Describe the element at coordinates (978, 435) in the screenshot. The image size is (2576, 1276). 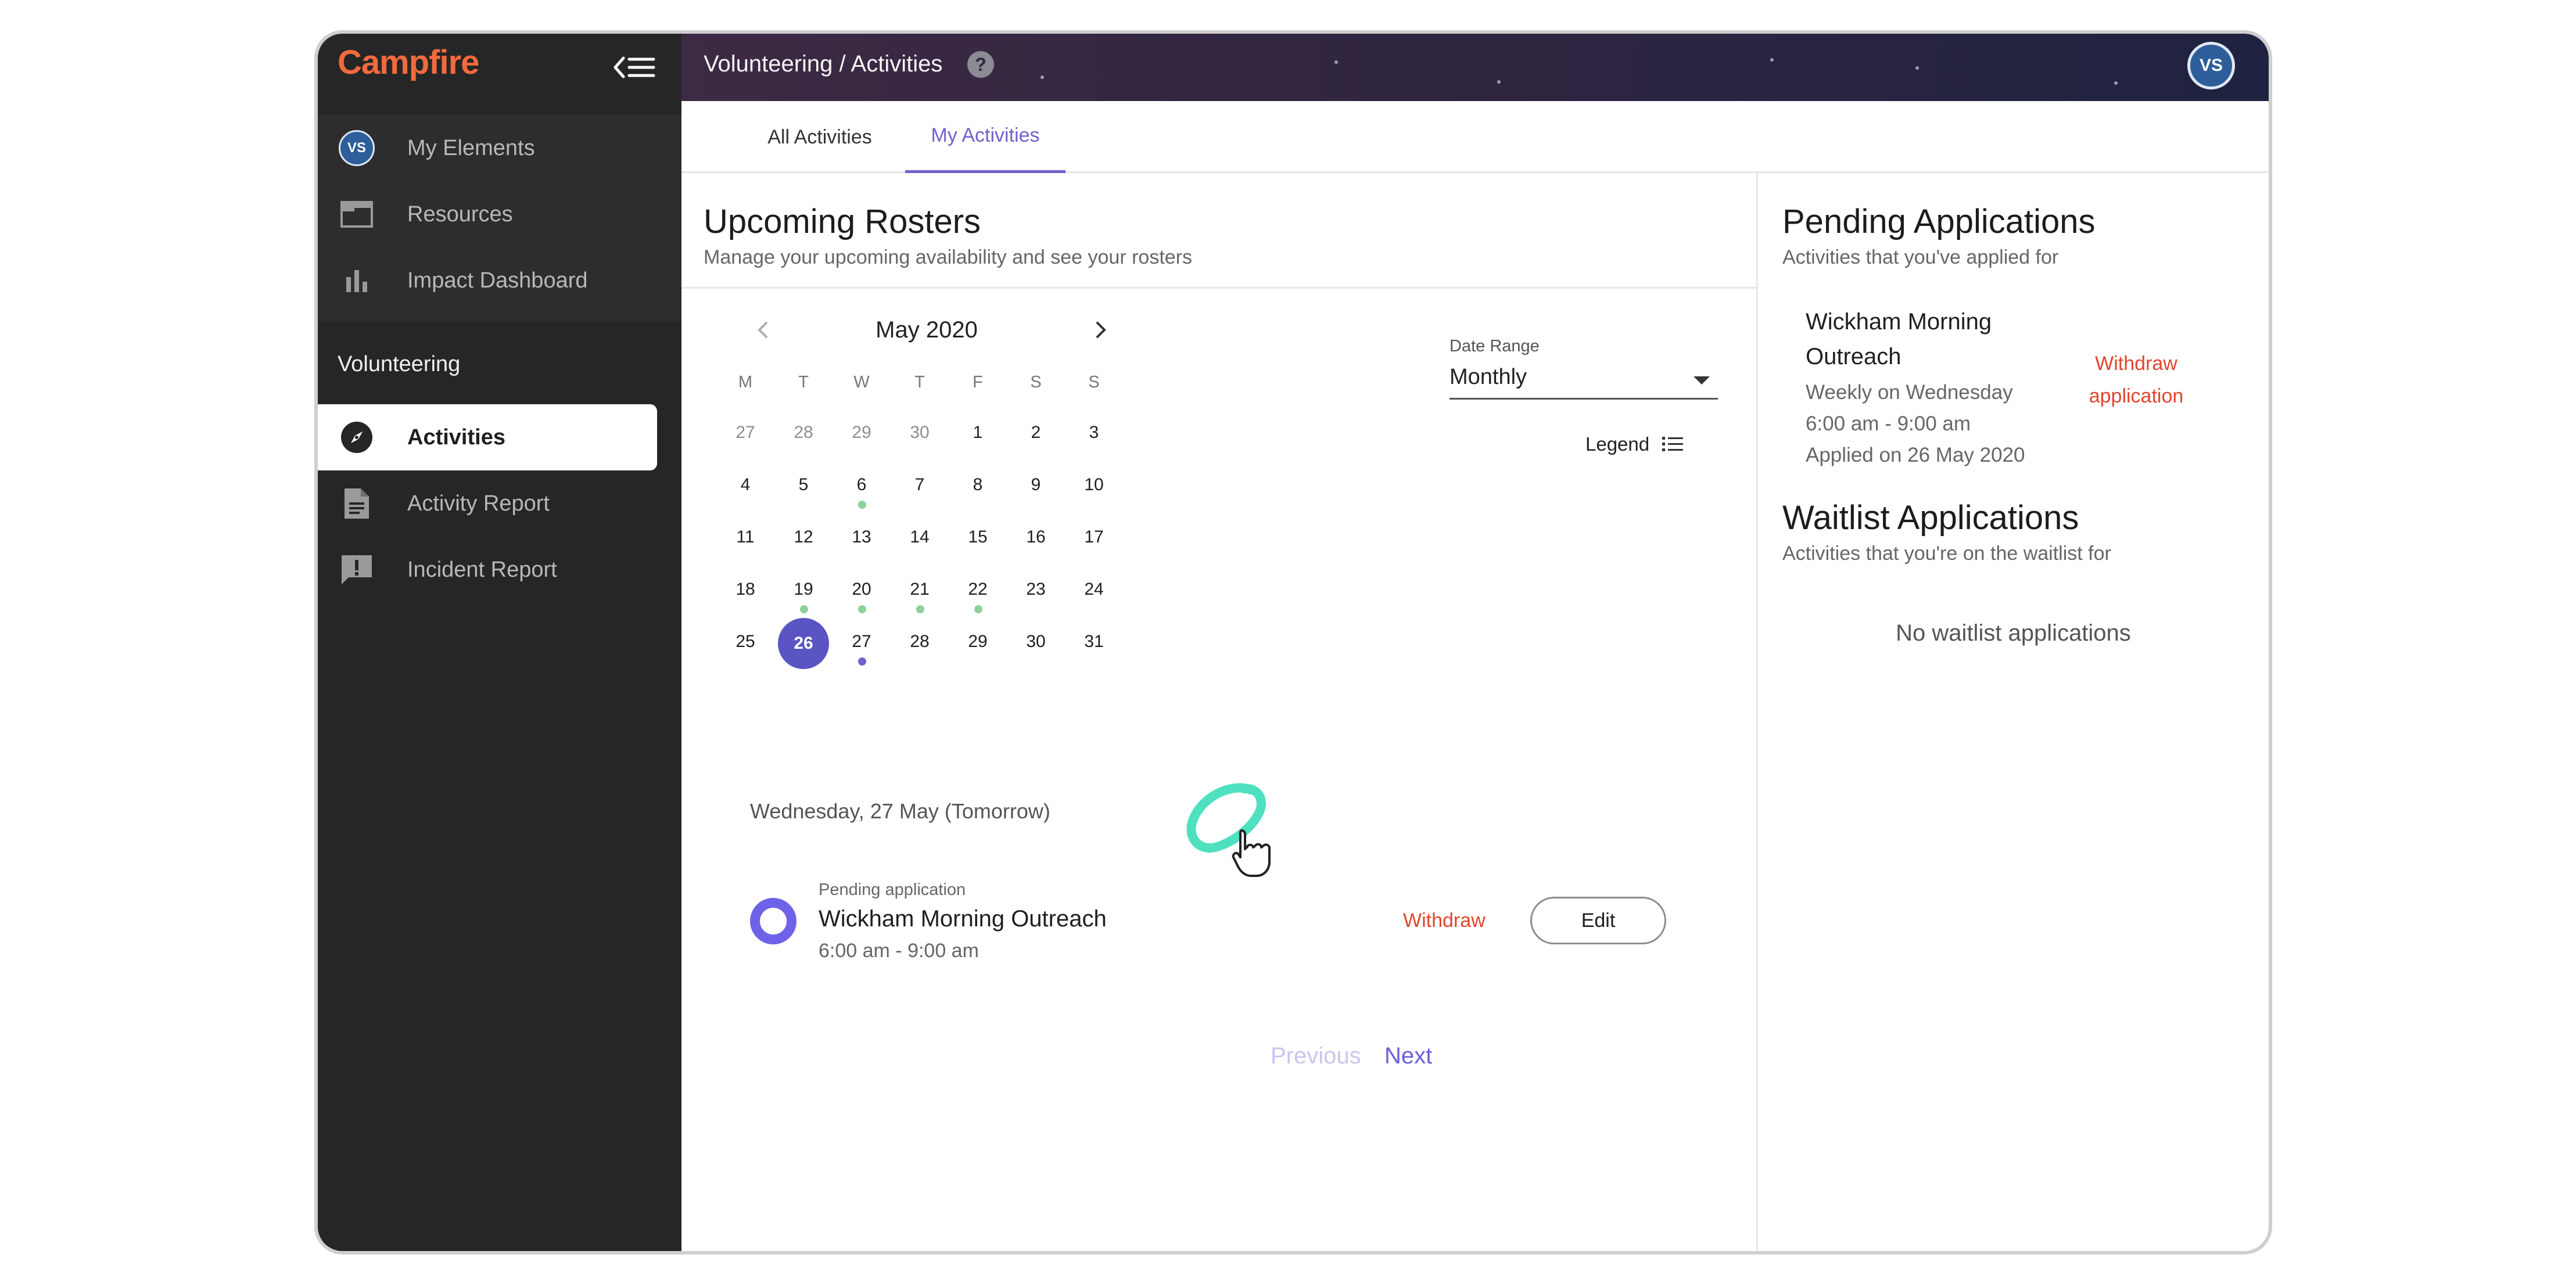
I see `calendar-day: 1` at that location.